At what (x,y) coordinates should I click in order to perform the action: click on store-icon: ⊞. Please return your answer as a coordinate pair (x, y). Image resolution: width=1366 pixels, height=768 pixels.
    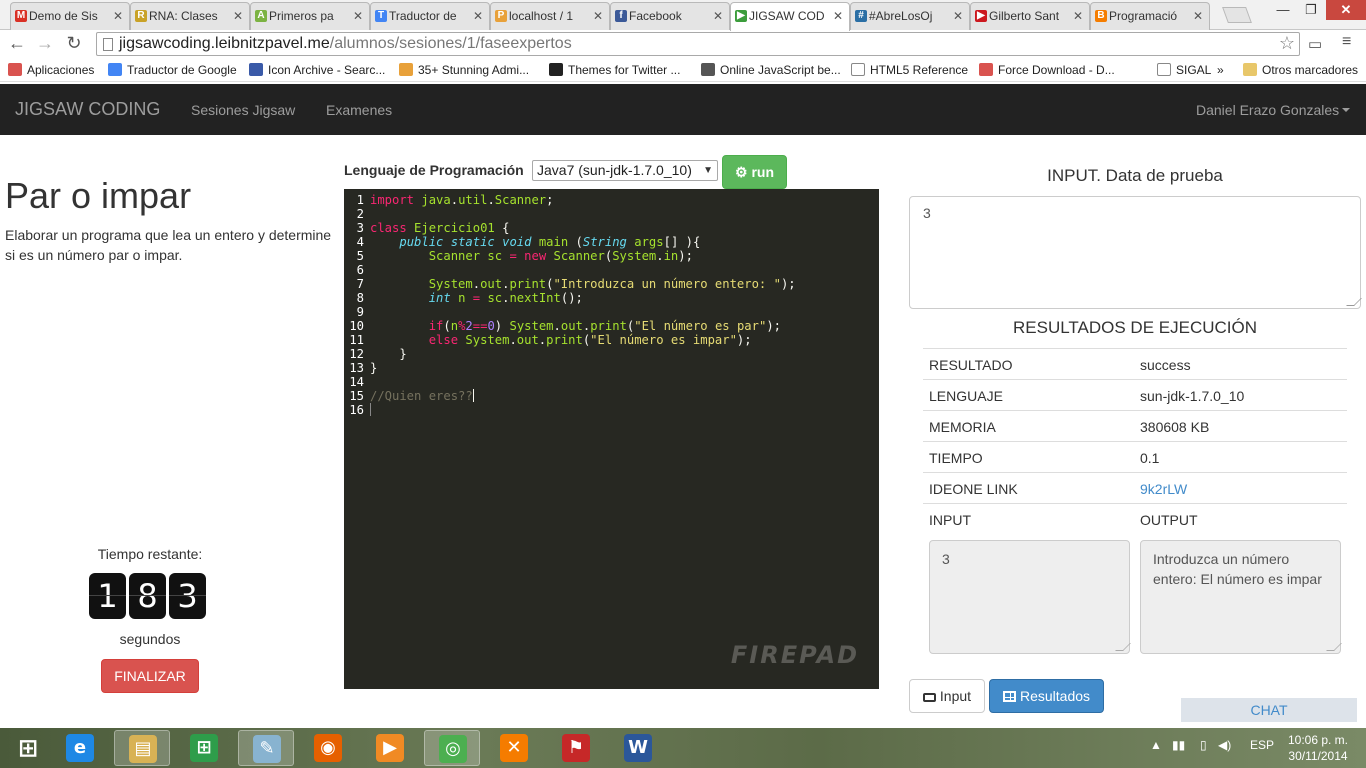
    Looking at the image, I should click on (204, 748).